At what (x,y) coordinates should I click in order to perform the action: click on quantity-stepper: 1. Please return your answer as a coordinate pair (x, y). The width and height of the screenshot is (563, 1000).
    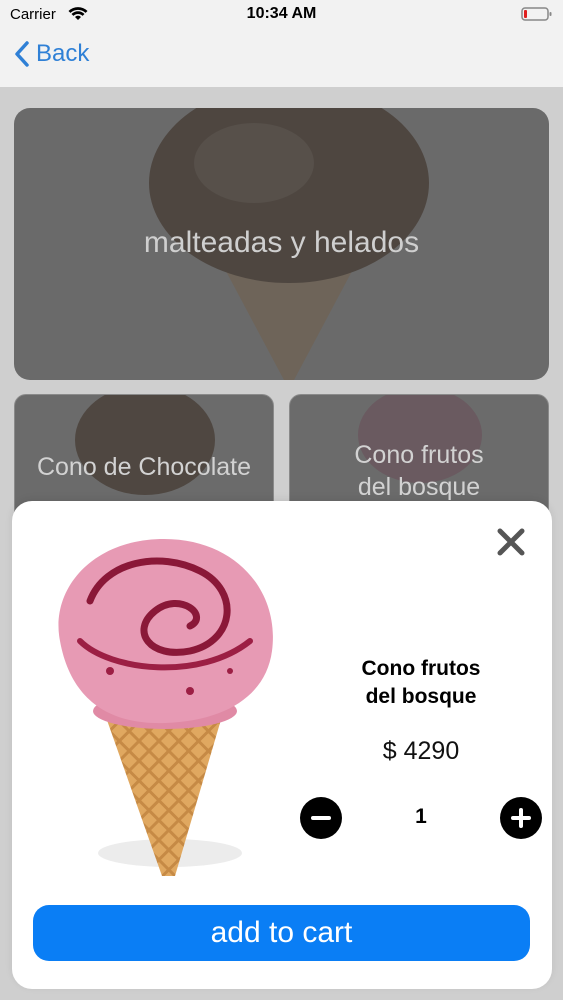
    Looking at the image, I should click on (421, 818).